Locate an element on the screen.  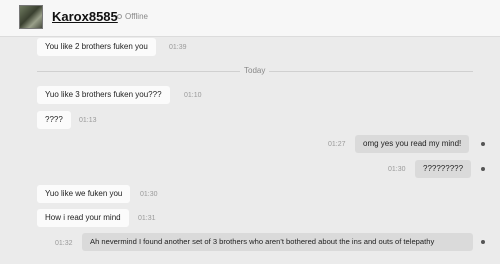
contact-name: Karox8585 is located at coordinates (85, 16).